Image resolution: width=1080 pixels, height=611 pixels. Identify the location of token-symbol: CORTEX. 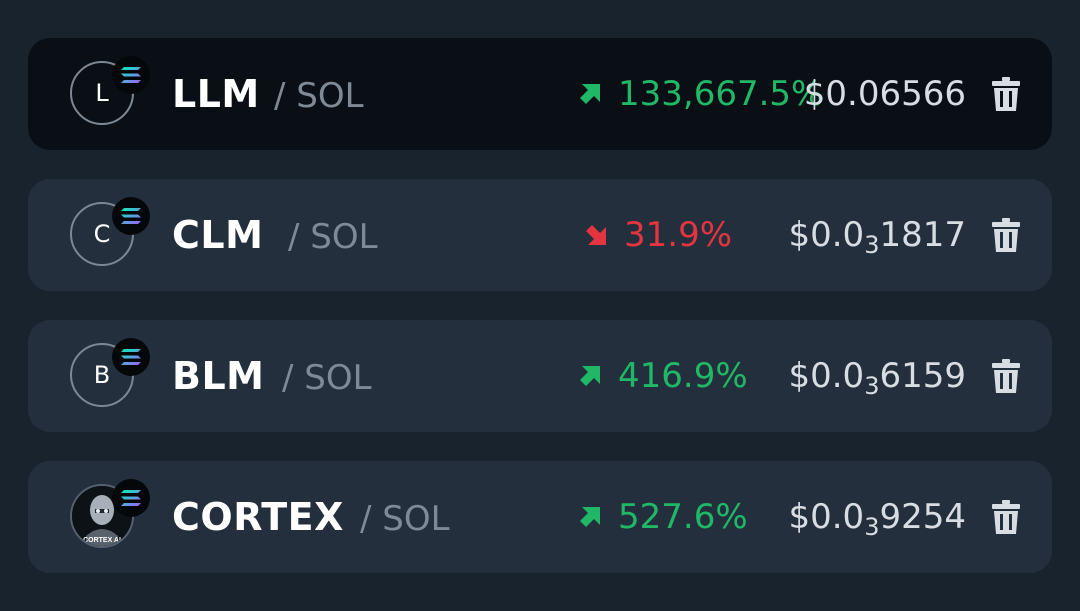
(258, 517).